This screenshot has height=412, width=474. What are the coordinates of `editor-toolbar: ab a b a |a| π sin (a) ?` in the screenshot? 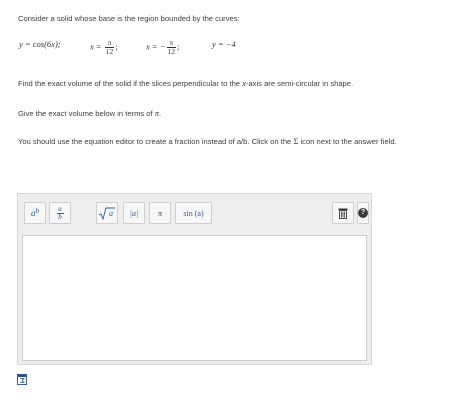 It's located at (194, 214).